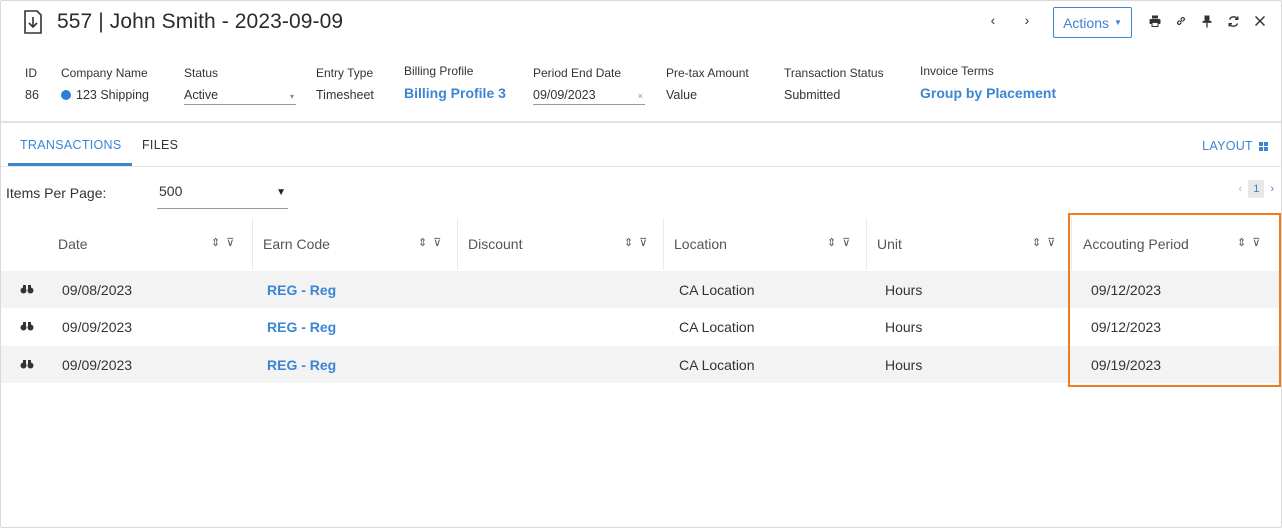  I want to click on column-header-unit: Unit ⇕ ⊽, so click(969, 244).